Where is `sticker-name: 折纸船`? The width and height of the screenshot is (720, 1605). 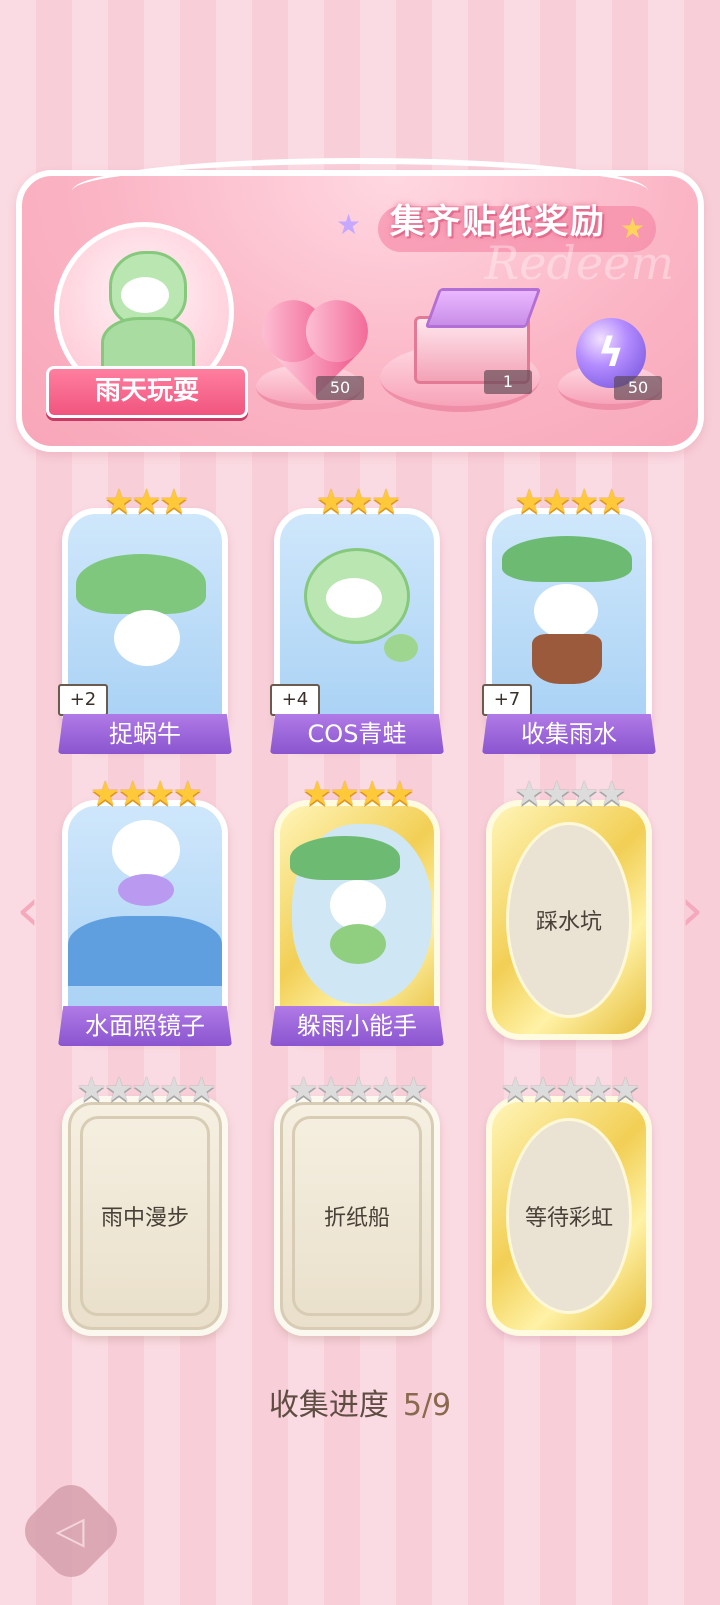
sticker-name: 折纸船 is located at coordinates (356, 1218).